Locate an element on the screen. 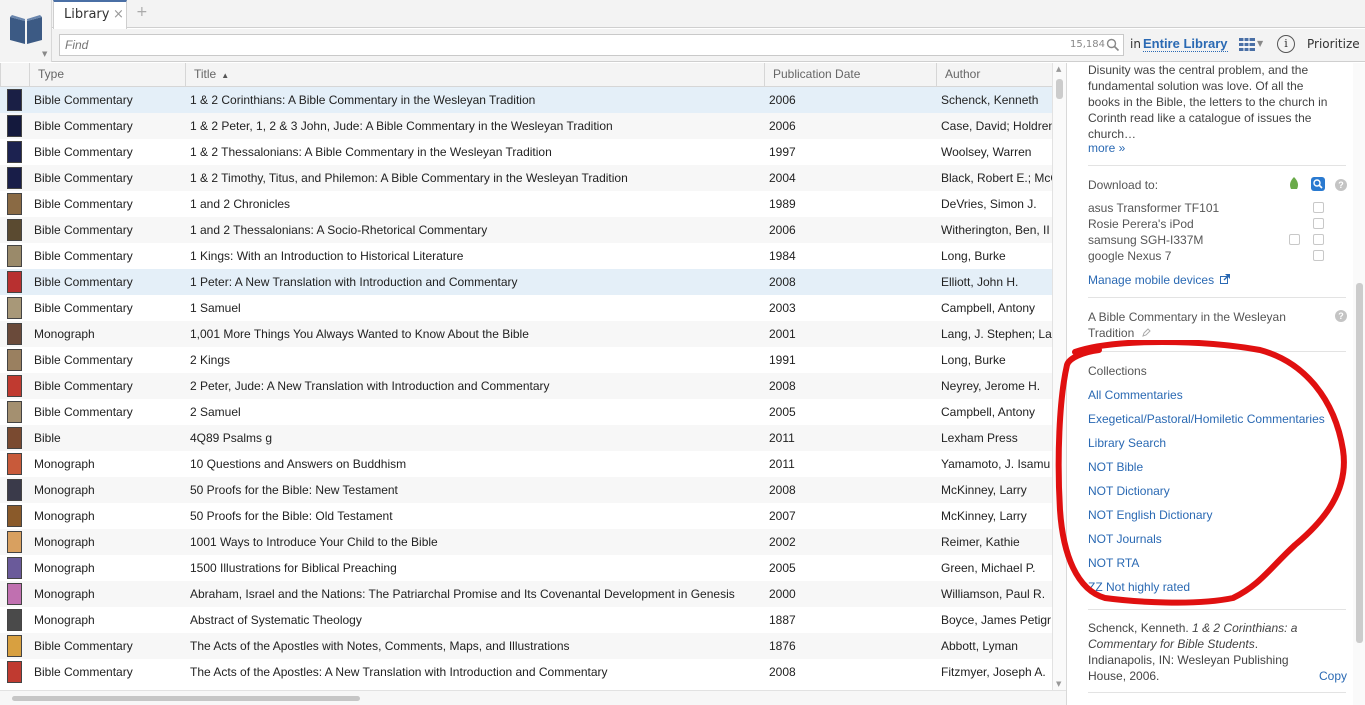  collection-link: NOT Dictionary is located at coordinates (1129, 491).